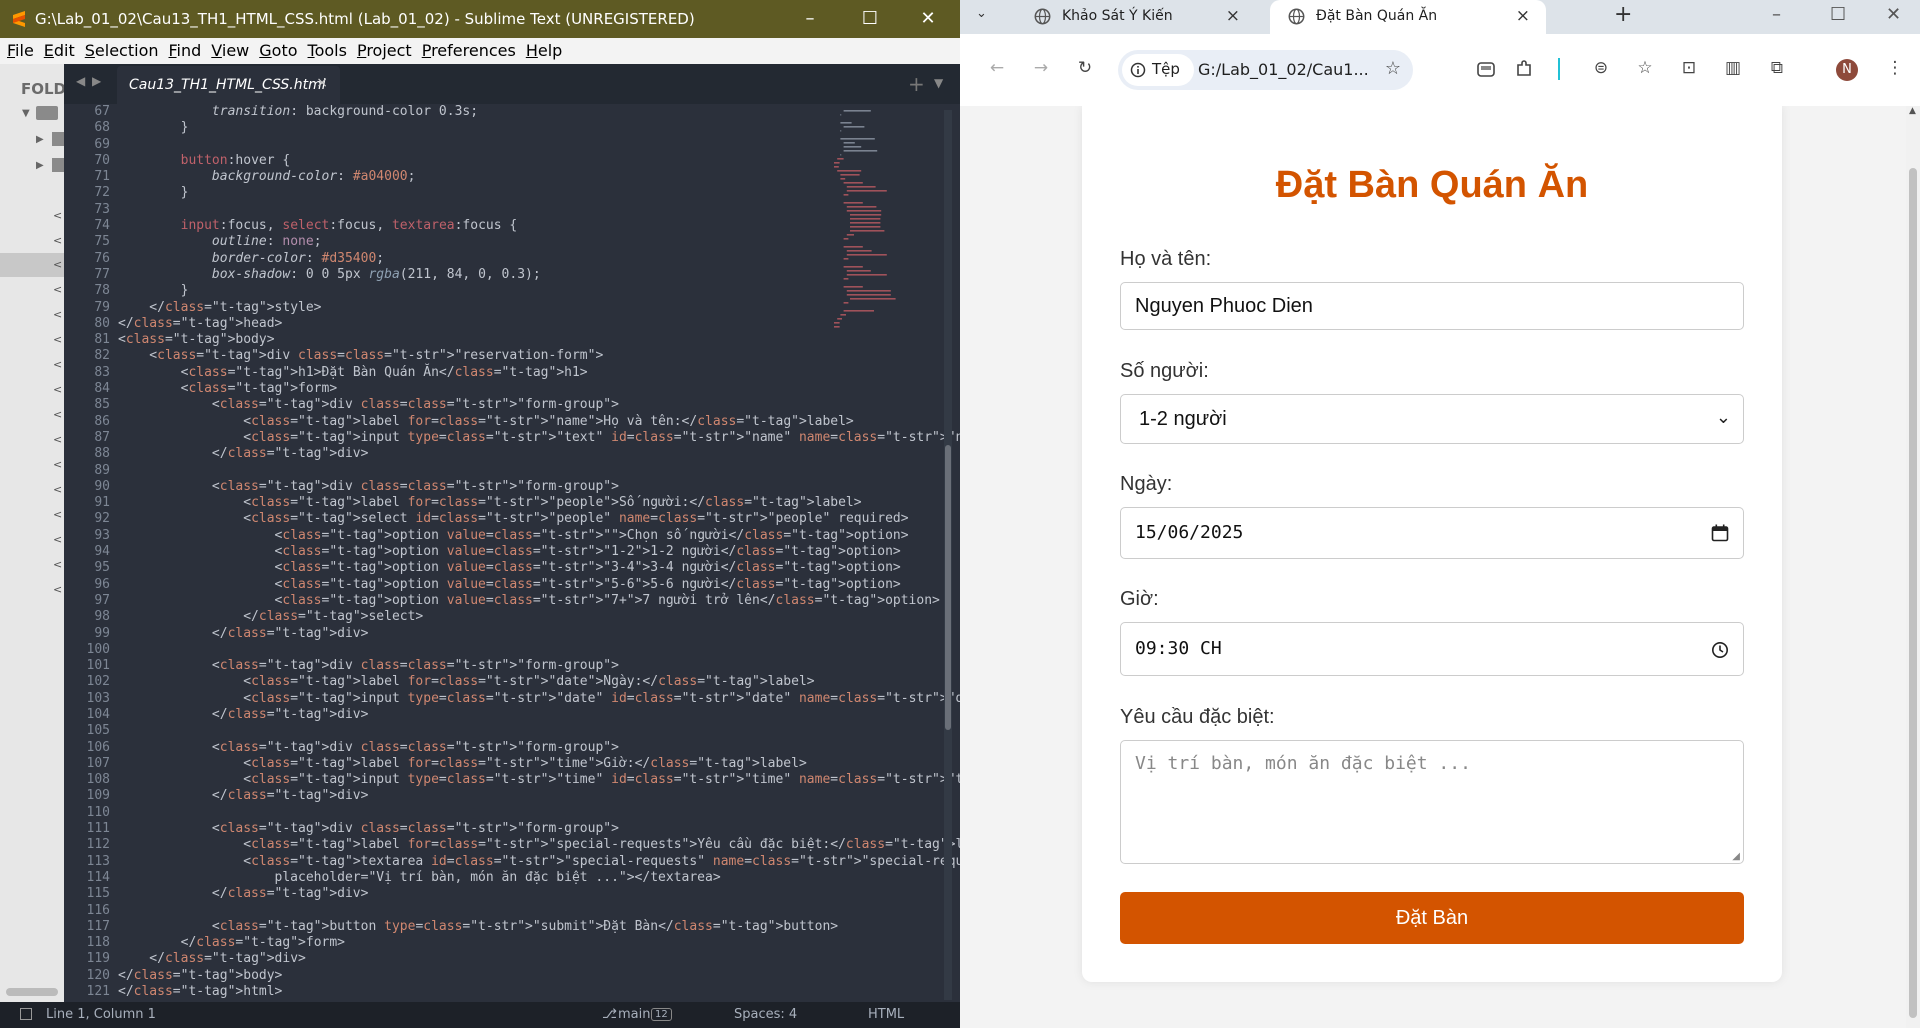 The height and width of the screenshot is (1028, 1920). Describe the element at coordinates (885, 254) in the screenshot. I see `minimap` at that location.